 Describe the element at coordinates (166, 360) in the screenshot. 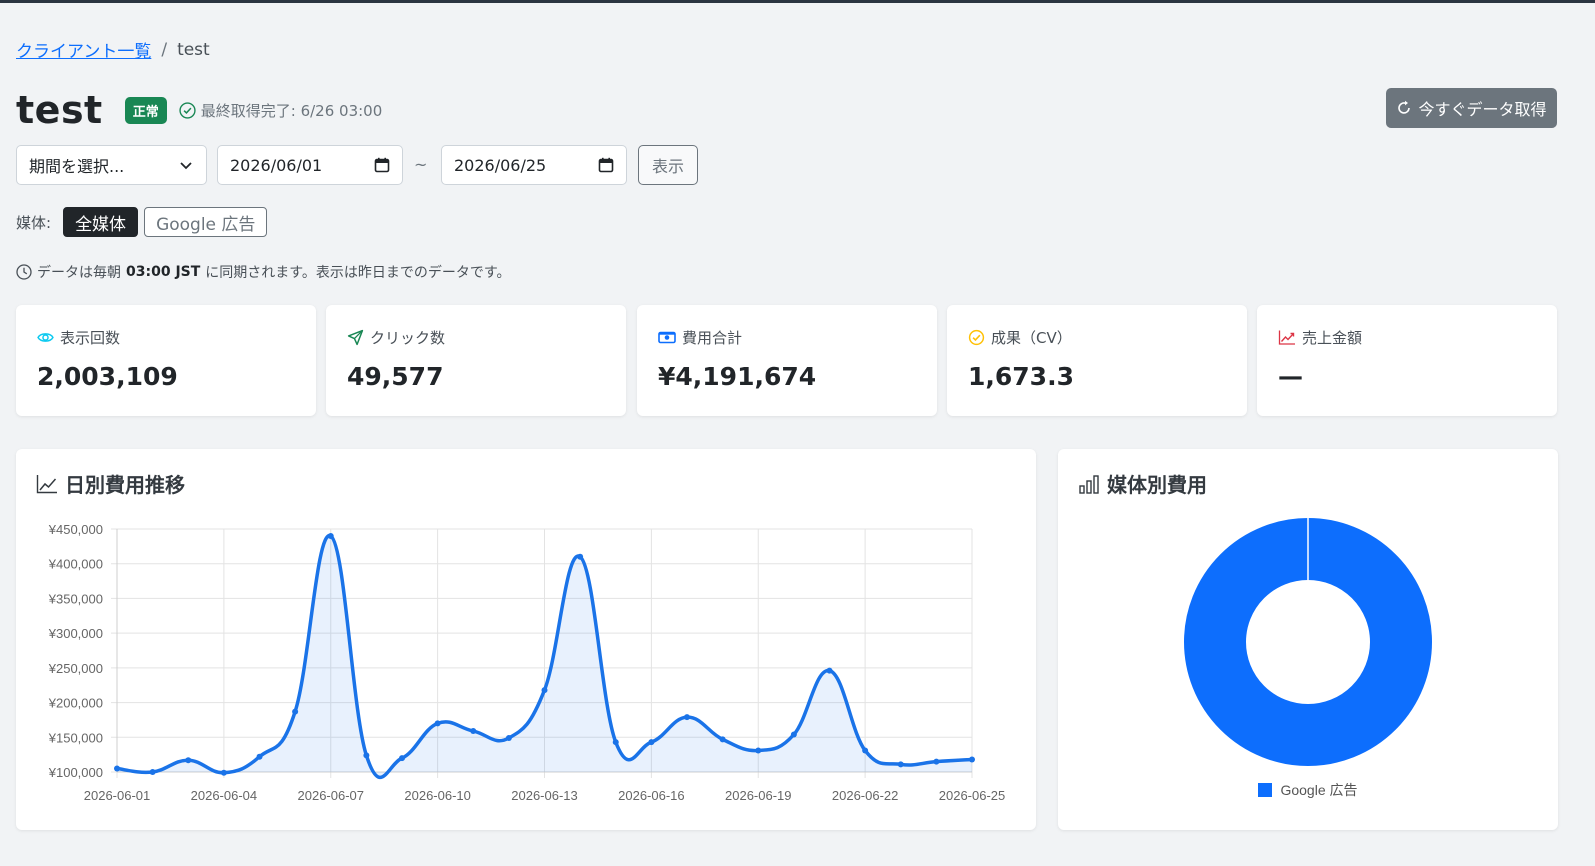

I see `kpi-impressions: 表示回数 2,003,109` at that location.